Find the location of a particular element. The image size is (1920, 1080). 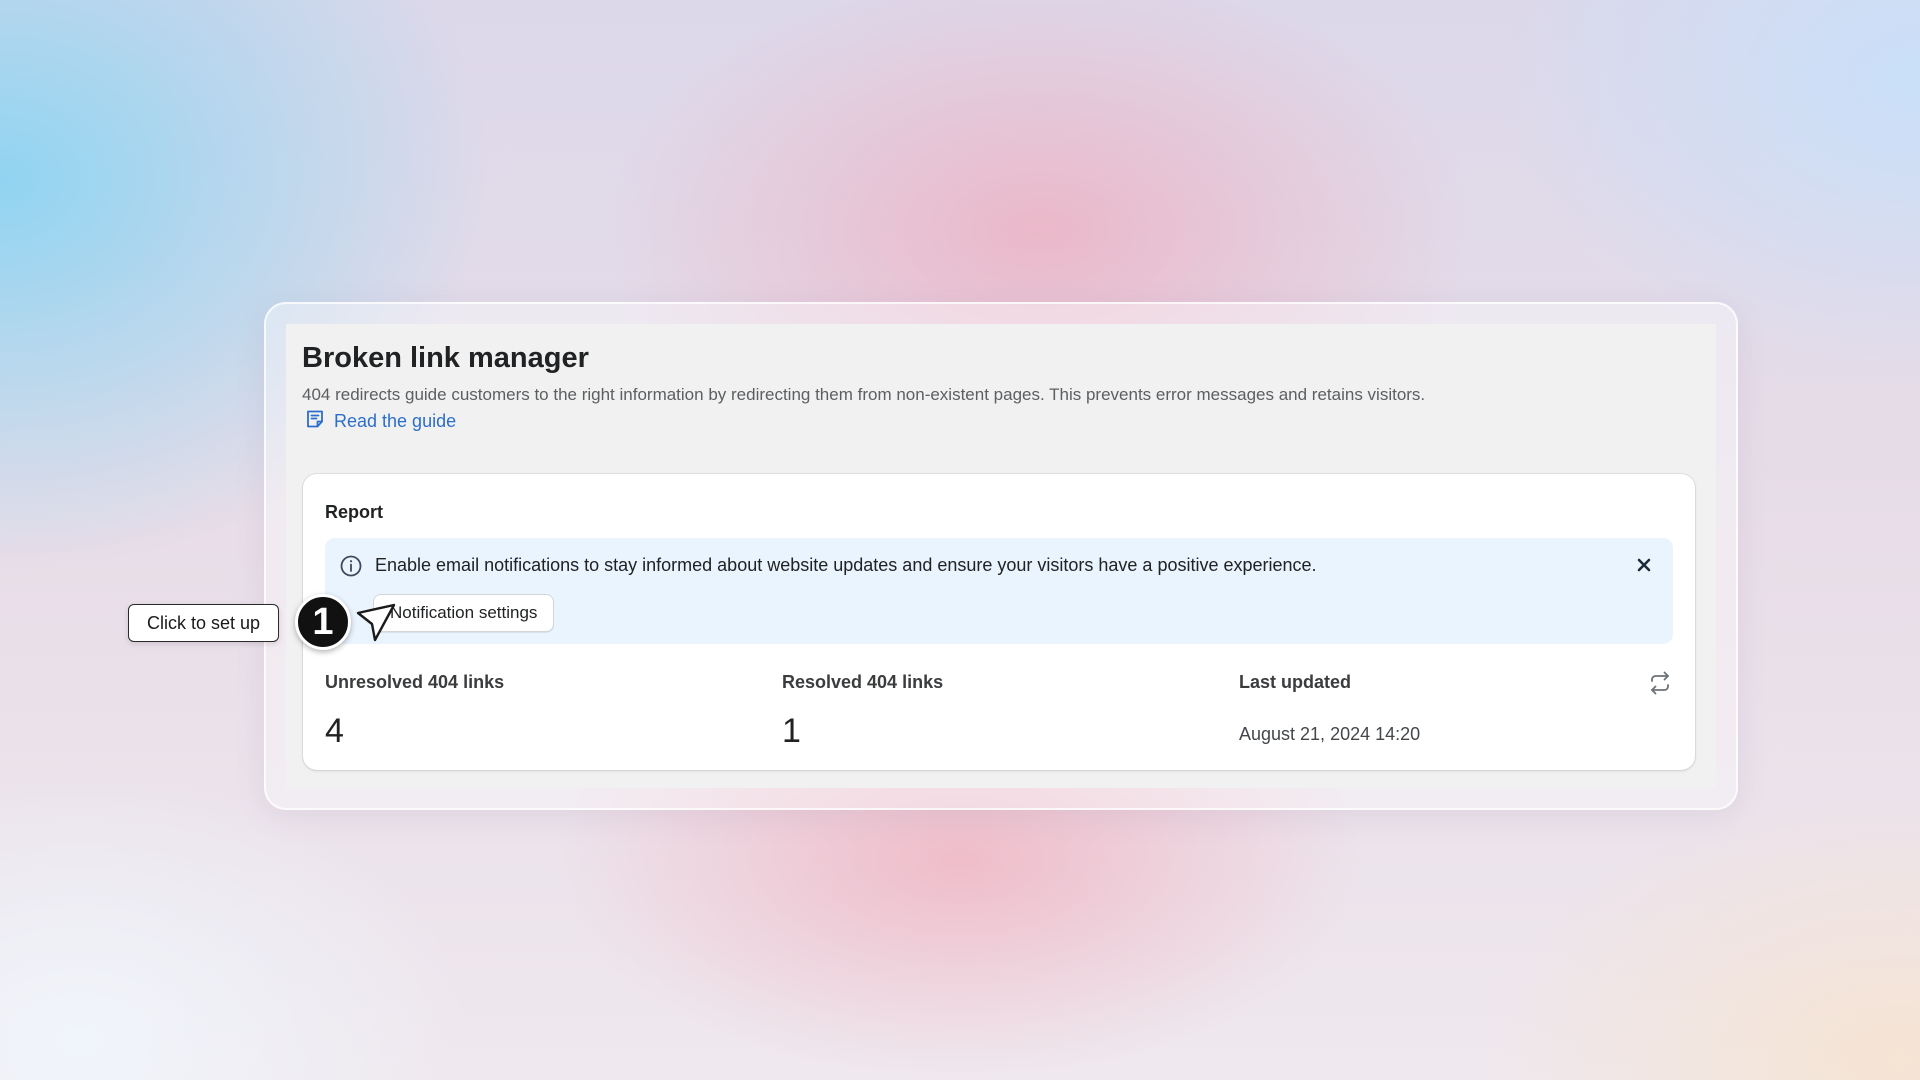

step-number-badge: 1 is located at coordinates (323, 622).